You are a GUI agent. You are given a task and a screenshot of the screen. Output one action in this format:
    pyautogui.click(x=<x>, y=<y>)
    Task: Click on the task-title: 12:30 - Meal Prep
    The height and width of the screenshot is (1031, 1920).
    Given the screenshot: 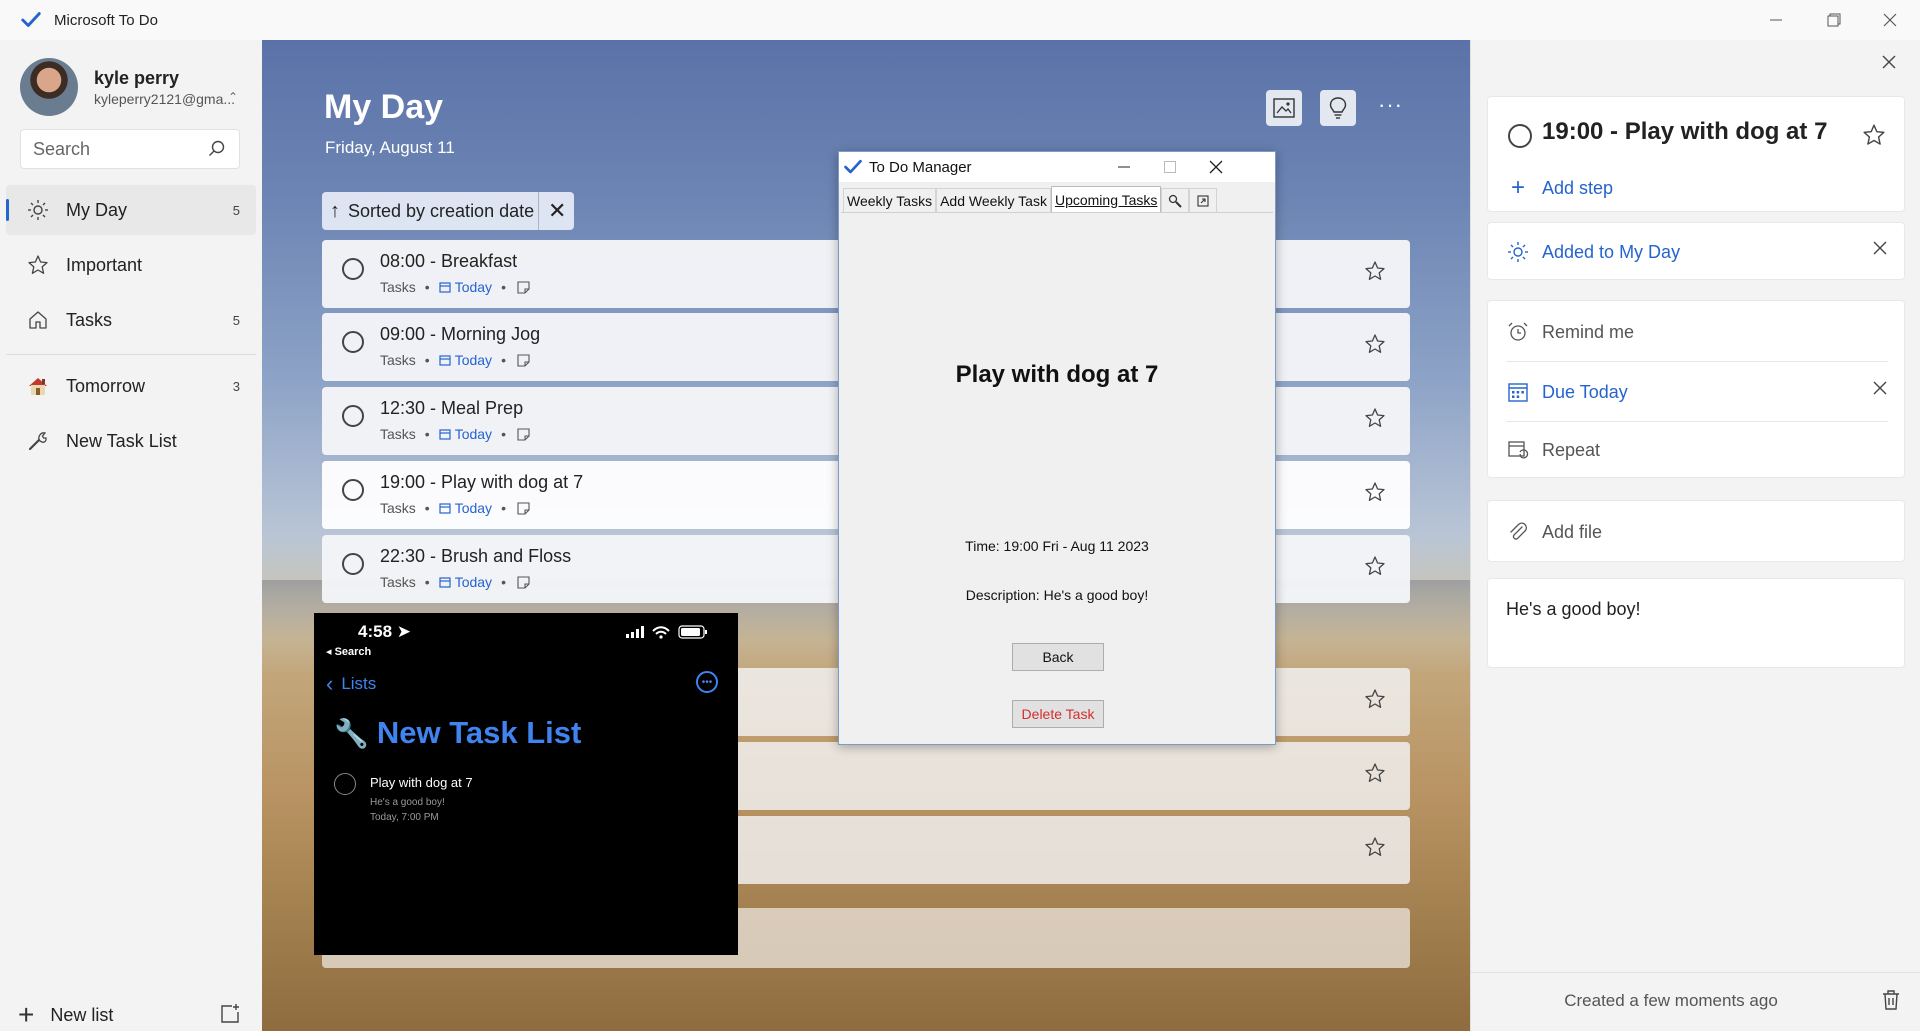 What is the action you would take?
    pyautogui.click(x=452, y=408)
    